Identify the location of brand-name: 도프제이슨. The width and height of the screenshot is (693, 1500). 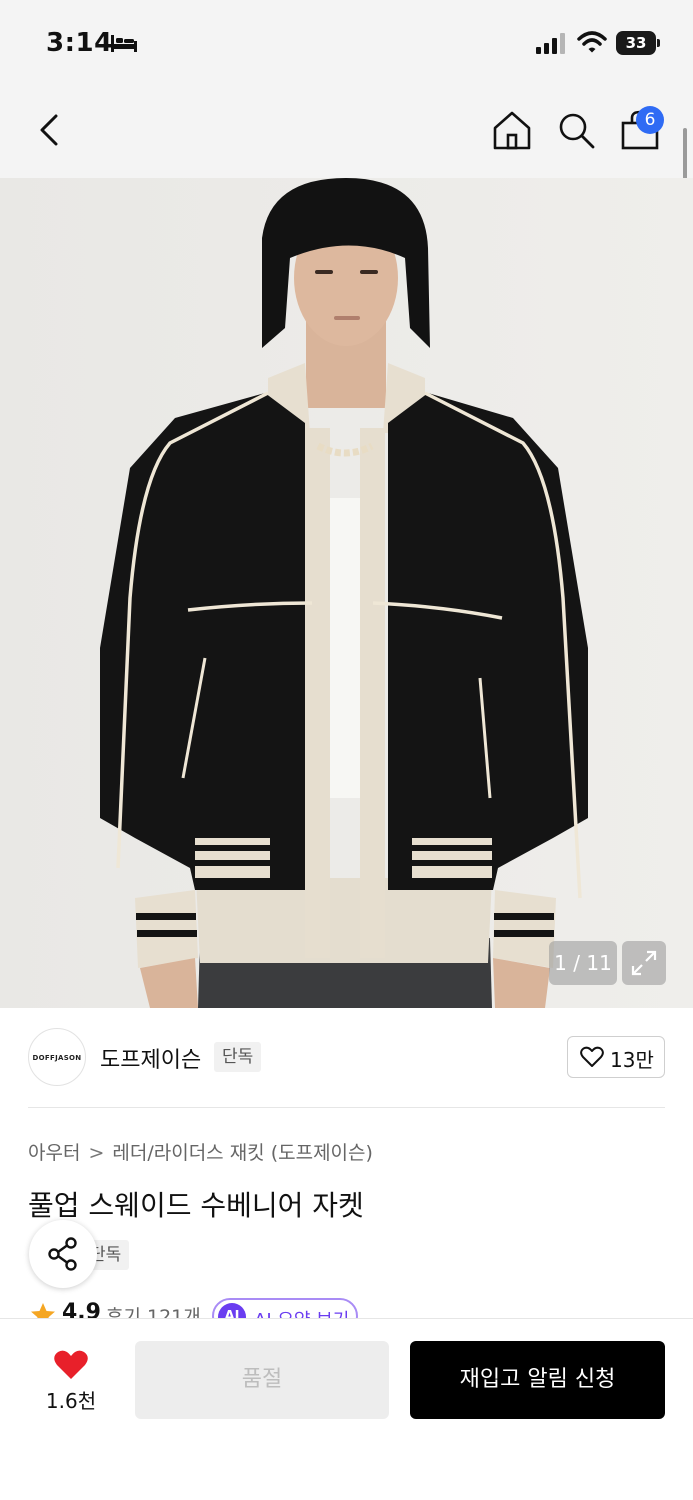
(150, 1058).